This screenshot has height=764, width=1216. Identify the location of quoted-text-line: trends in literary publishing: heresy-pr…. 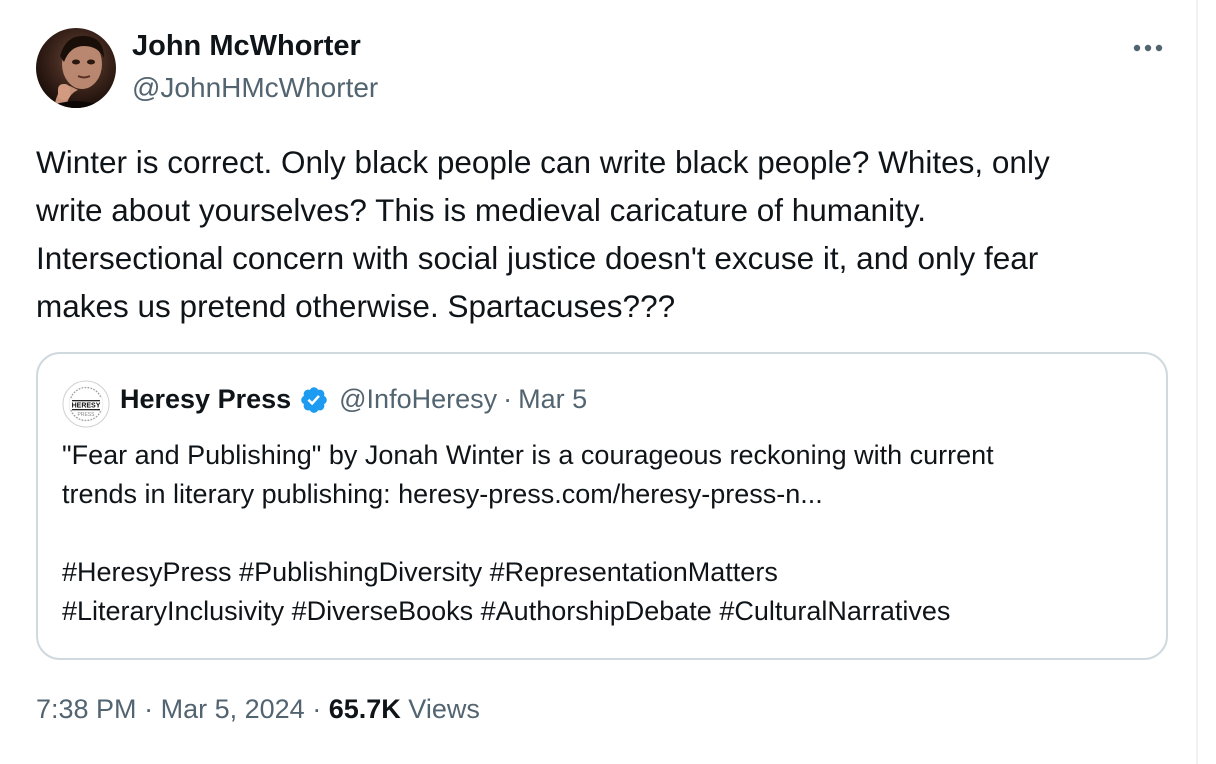
(442, 494).